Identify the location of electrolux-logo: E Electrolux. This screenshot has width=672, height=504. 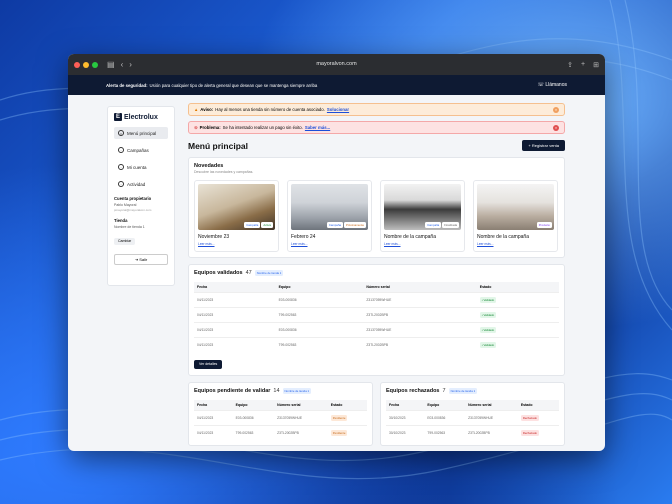
(141, 117).